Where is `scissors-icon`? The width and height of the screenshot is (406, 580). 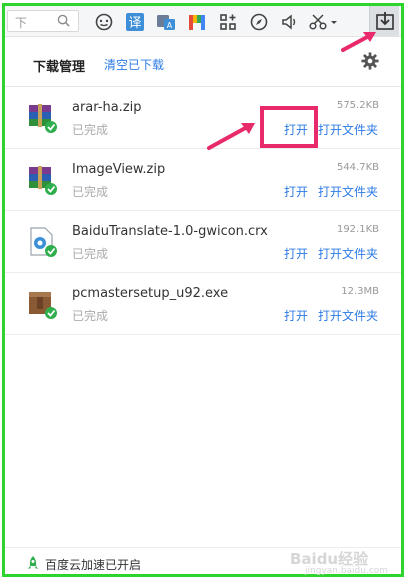
scissors-icon is located at coordinates (324, 22).